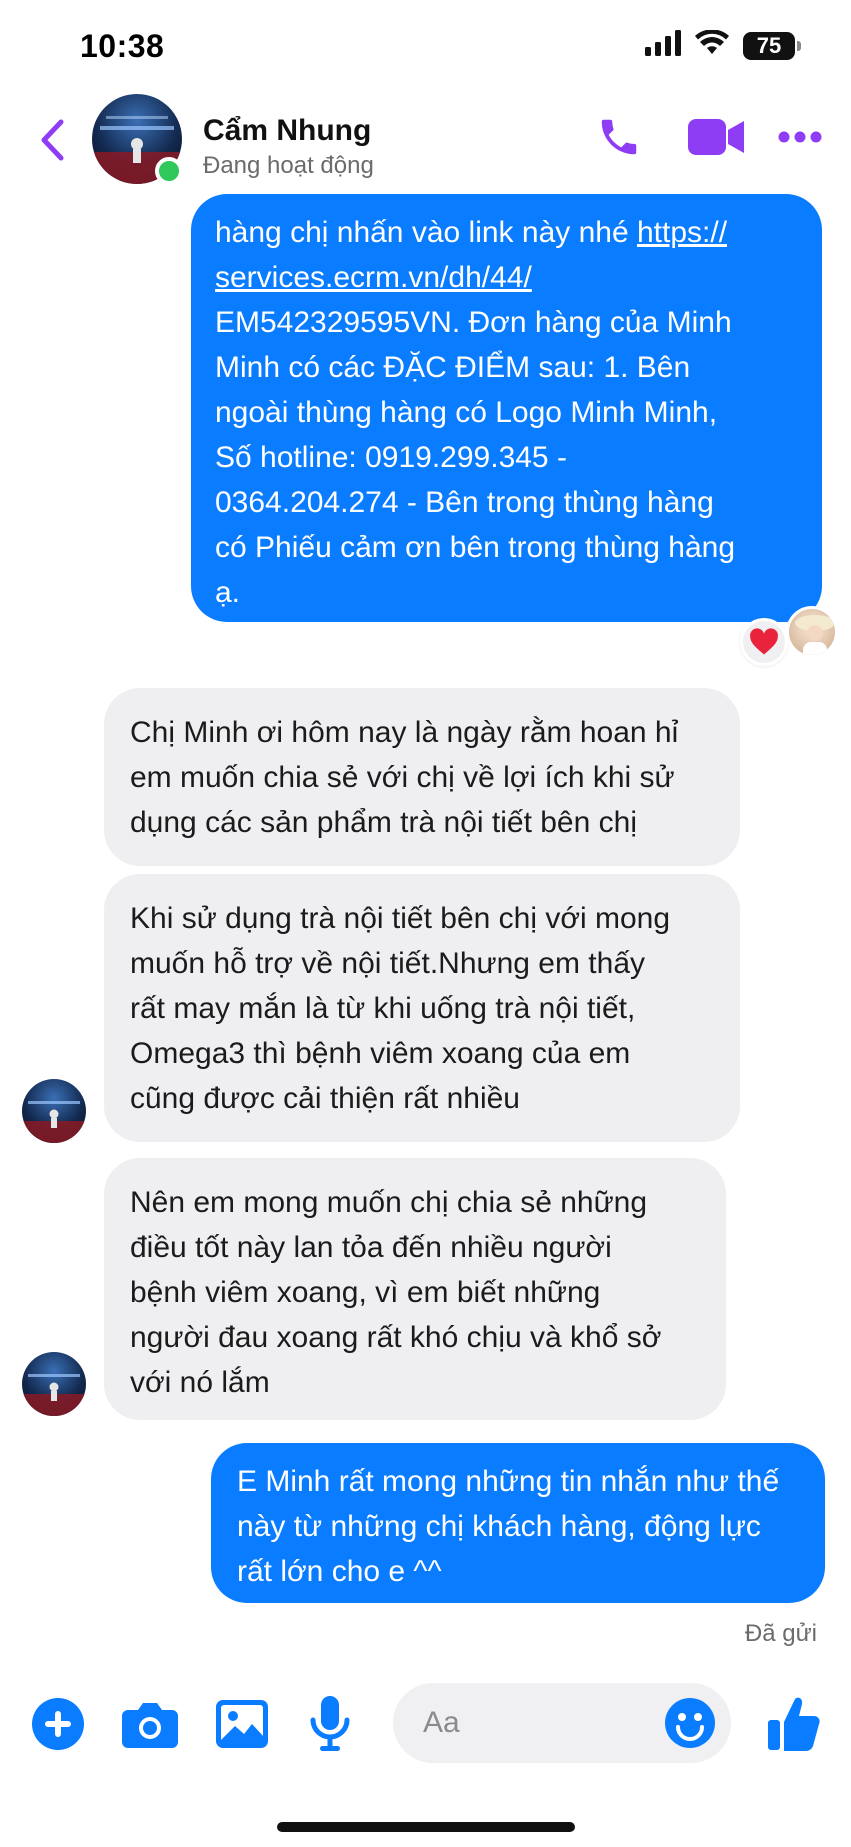 The width and height of the screenshot is (851, 1847). What do you see at coordinates (122, 46) in the screenshot?
I see `status-time: 10:38` at bounding box center [122, 46].